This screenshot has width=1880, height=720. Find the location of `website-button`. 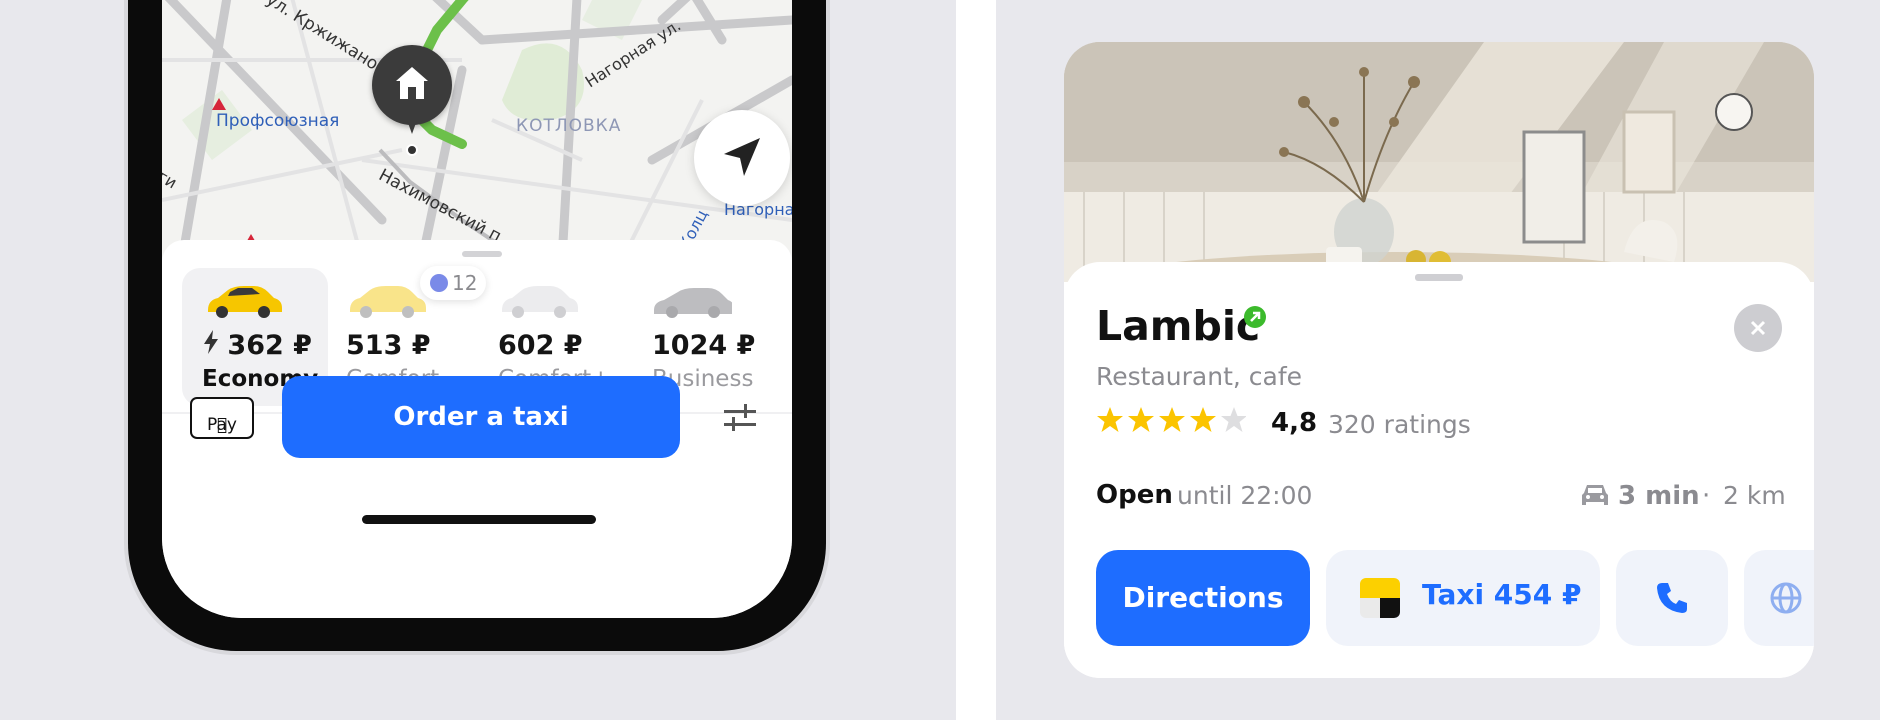

website-button is located at coordinates (1779, 598).